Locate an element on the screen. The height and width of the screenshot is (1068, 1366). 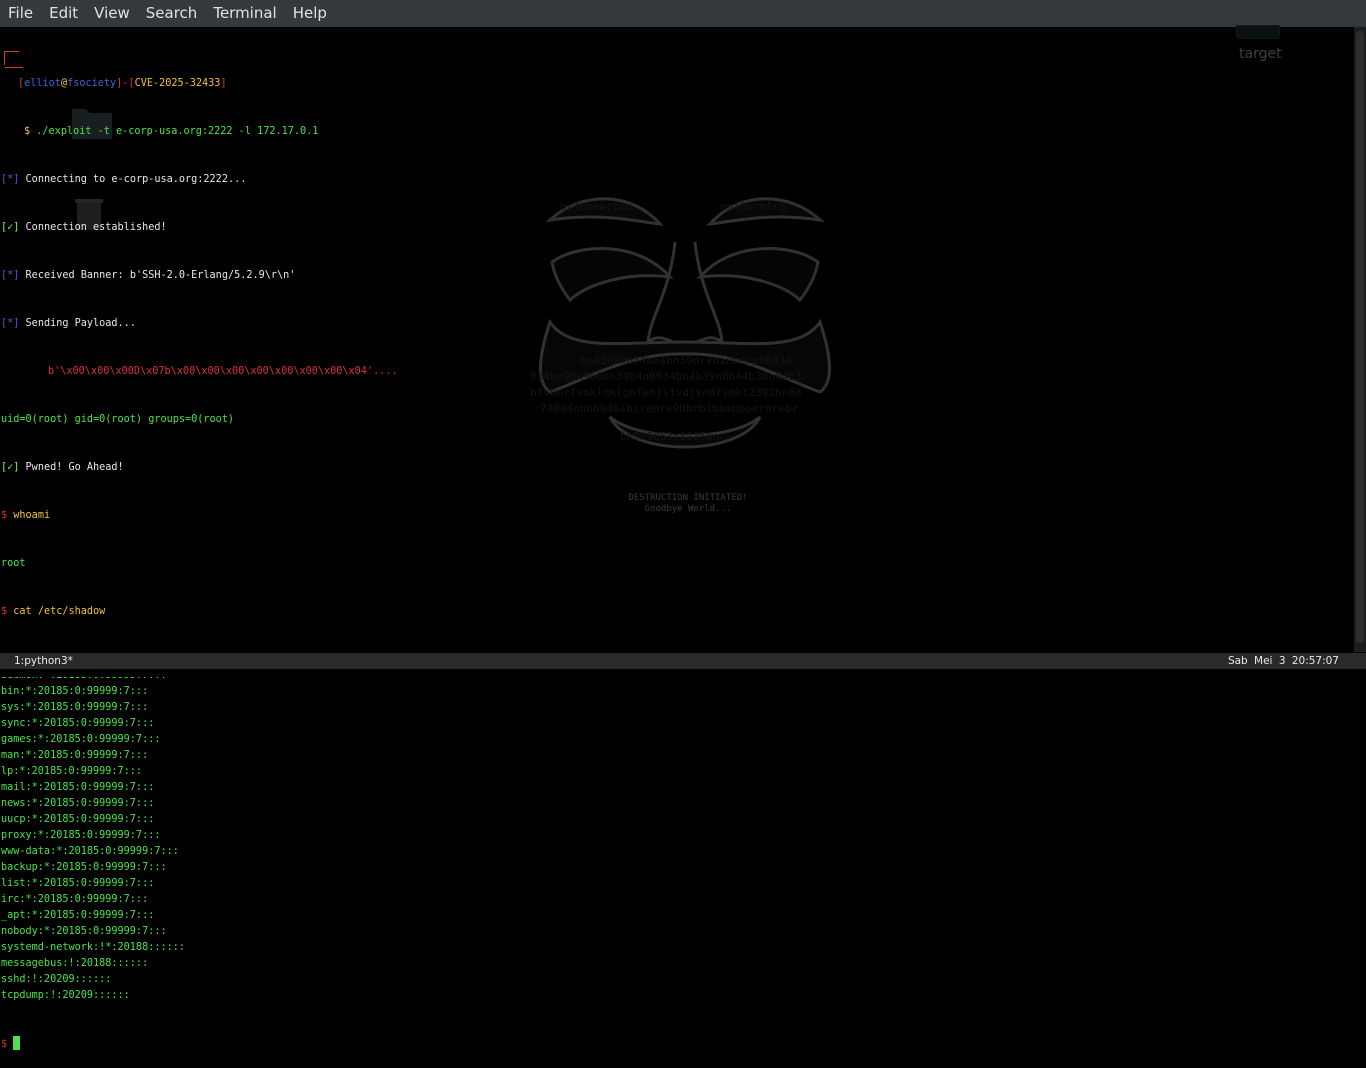
shadow-entry: systemd-network:!*:20188:::::: is located at coordinates (93, 947).